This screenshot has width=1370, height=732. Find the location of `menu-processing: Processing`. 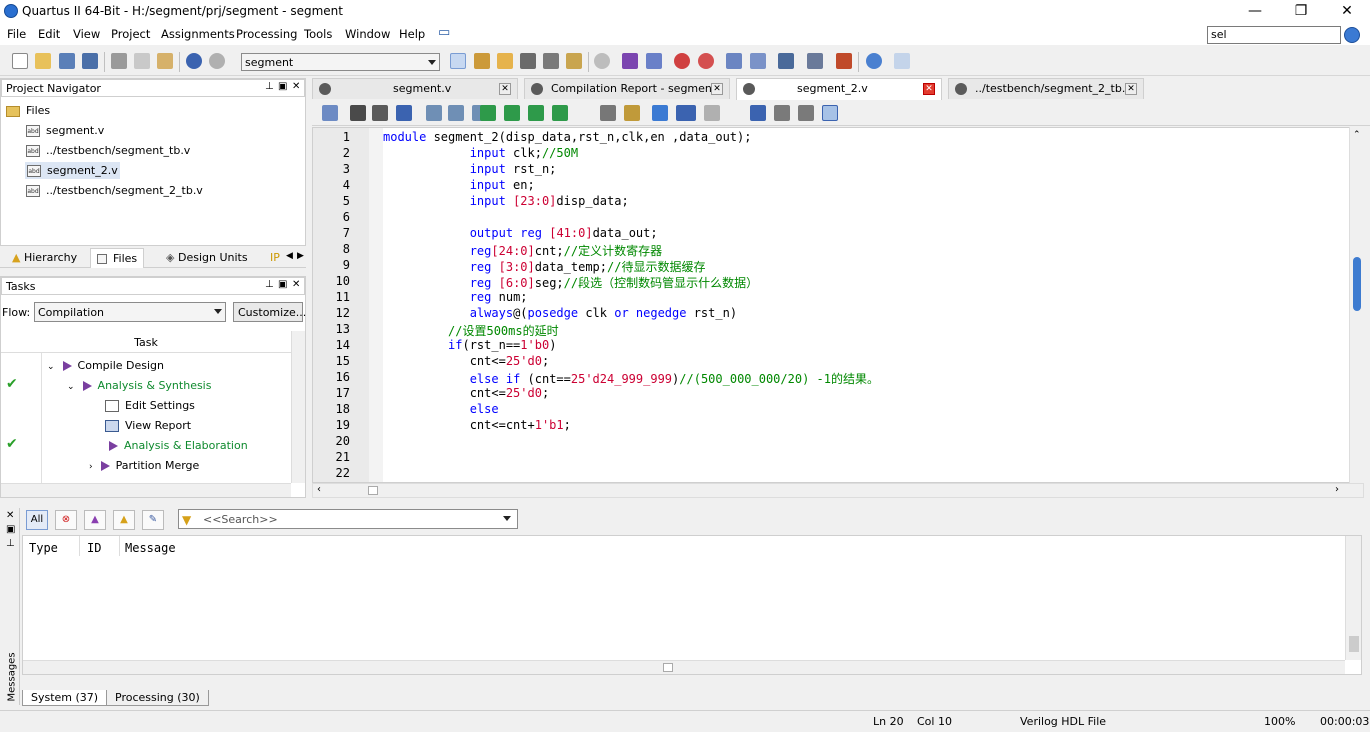

menu-processing: Processing is located at coordinates (266, 34).